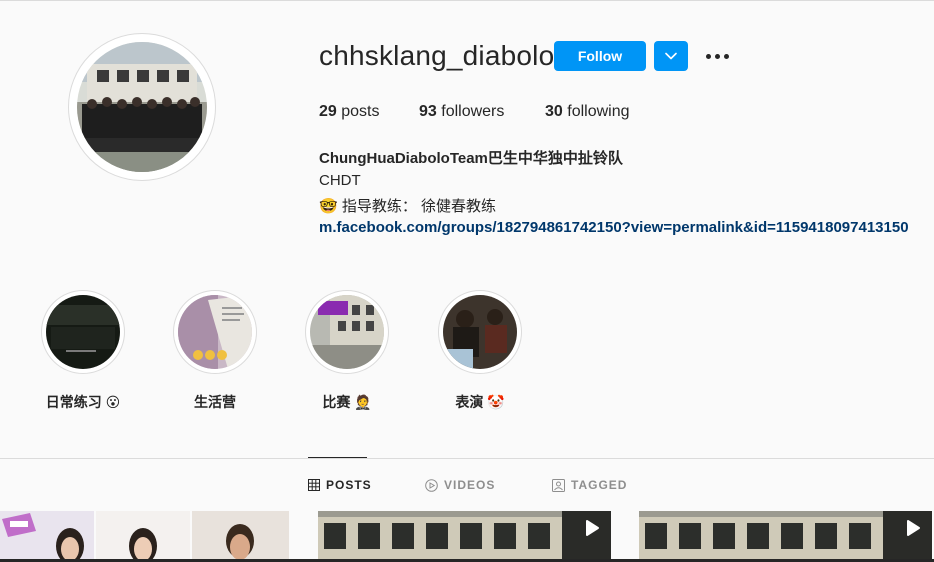 The width and height of the screenshot is (934, 562). Describe the element at coordinates (328, 111) in the screenshot. I see `posts-count-value: 29` at that location.